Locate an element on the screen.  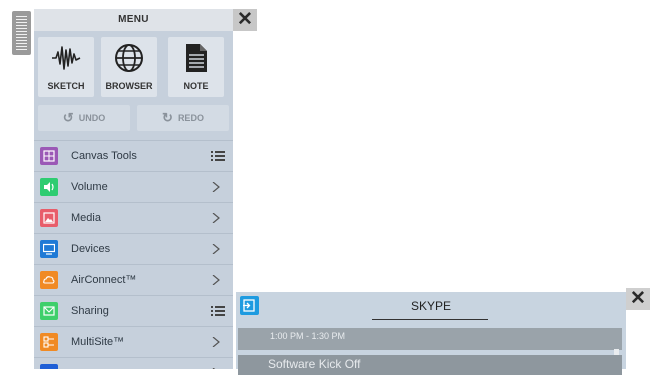
sketch-button: SKETCH is located at coordinates (66, 67).